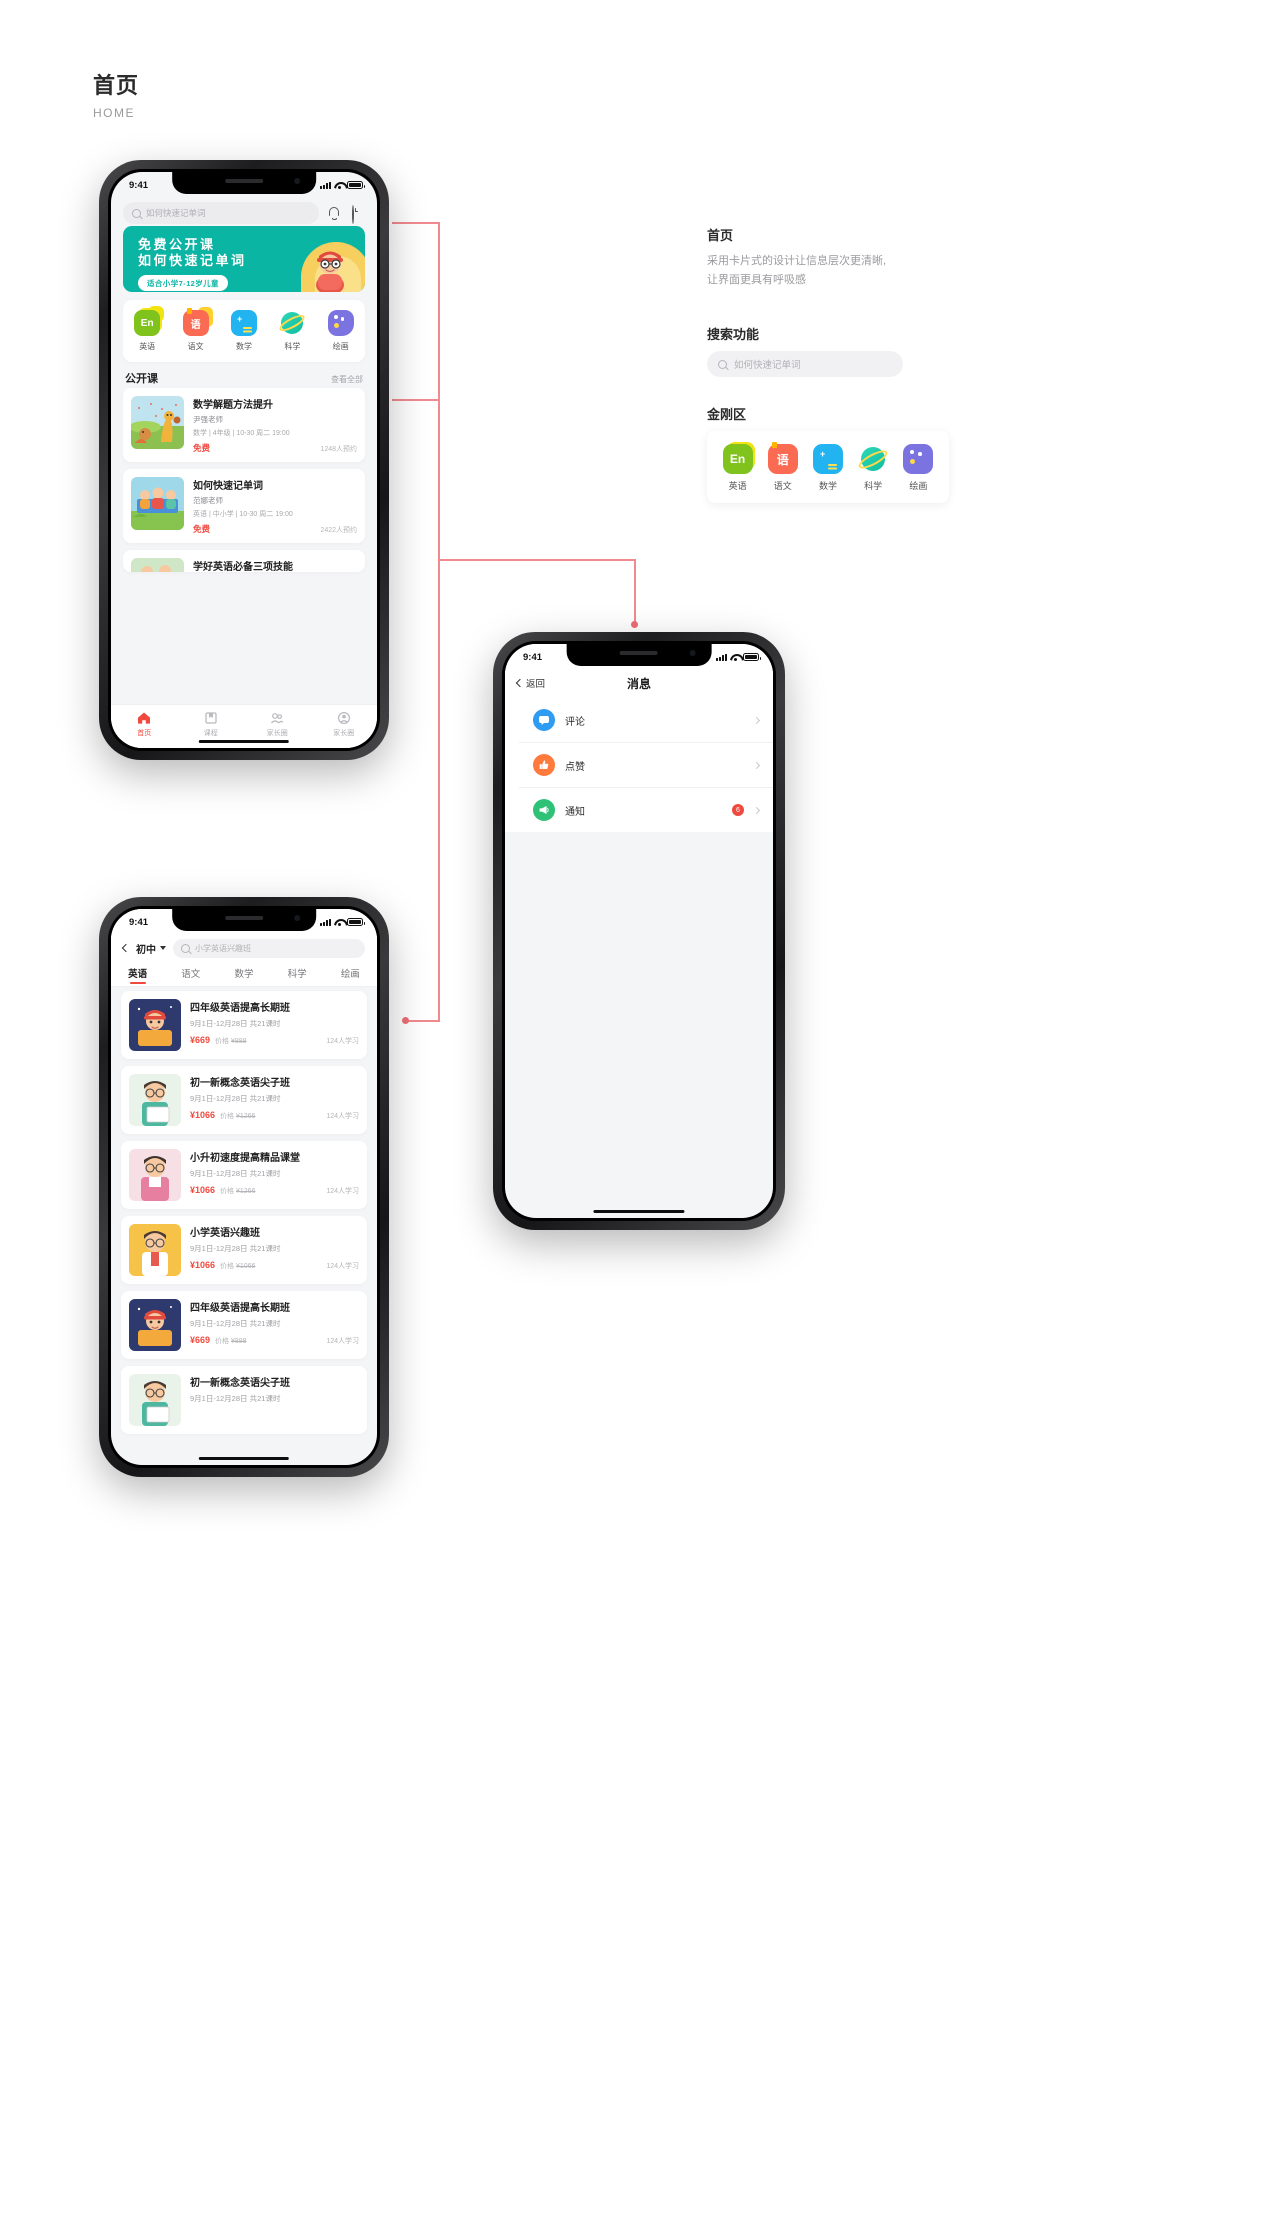 Image resolution: width=1280 pixels, height=2236 pixels. Describe the element at coordinates (244, 561) in the screenshot. I see `course-card: 学好英语必备三项技能` at that location.